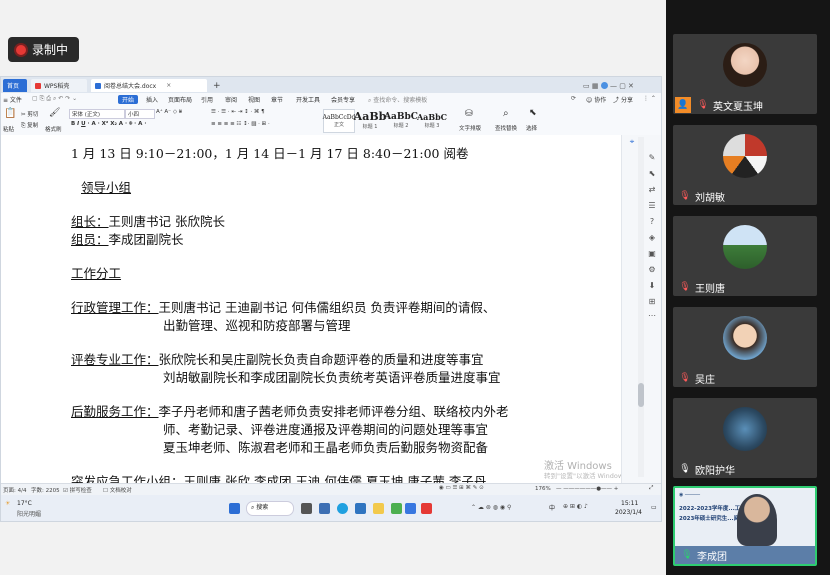 The image size is (830, 575). What do you see at coordinates (240, 124) in the screenshot?
I see `align-icons: ≡ ≡ ≡ ≡ ☷ ↕· ▨ · ⊞ ·` at bounding box center [240, 124].